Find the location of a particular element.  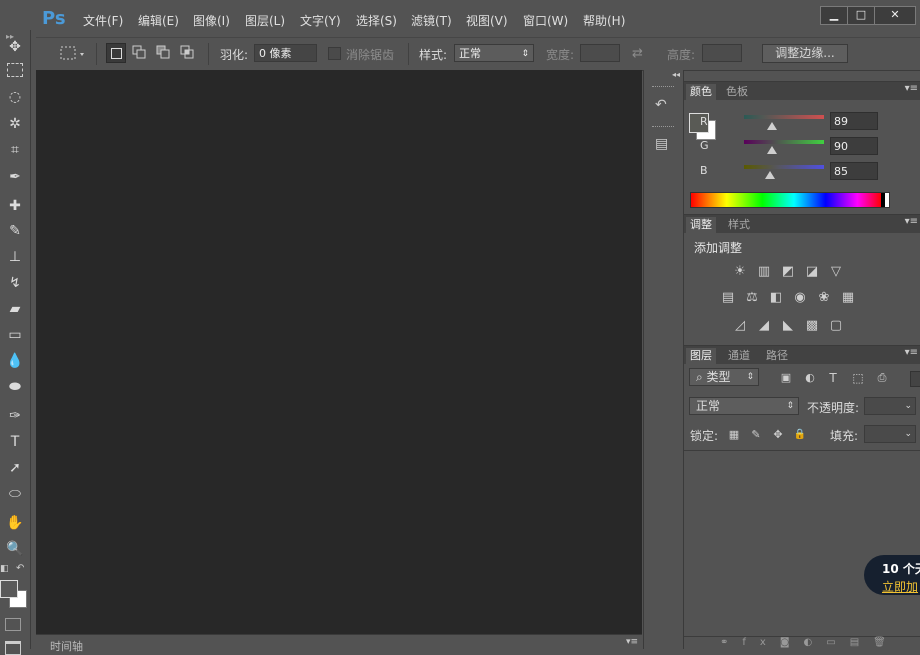

menu-select: 选择(S) is located at coordinates (376, 20).